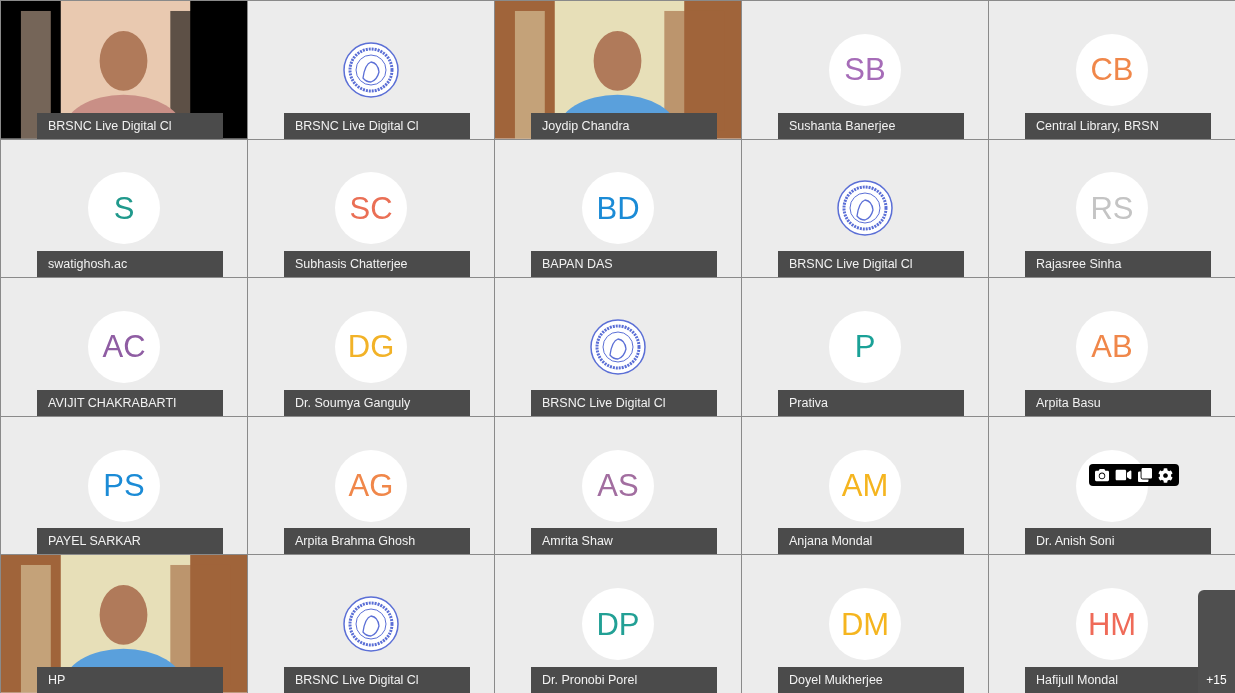 This screenshot has height=693, width=1235. What do you see at coordinates (1216, 680) in the screenshot?
I see `more-count: +15` at bounding box center [1216, 680].